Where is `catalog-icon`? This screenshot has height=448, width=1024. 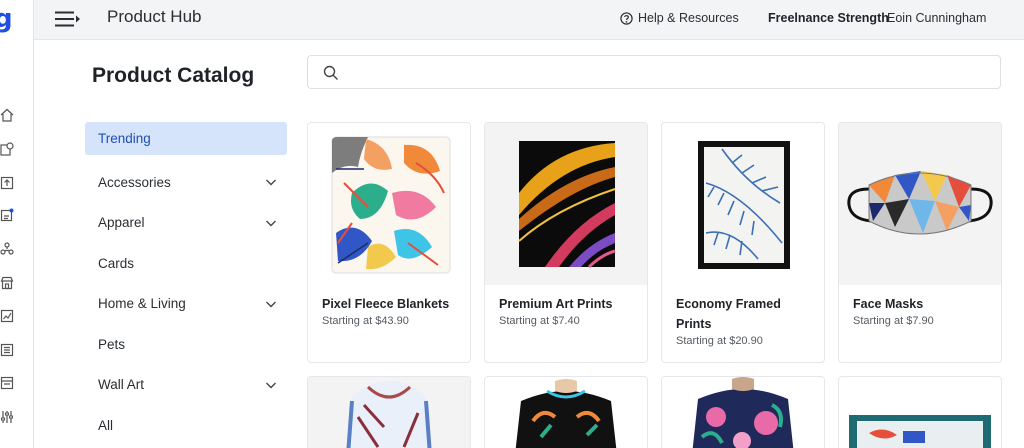 catalog-icon is located at coordinates (7, 149).